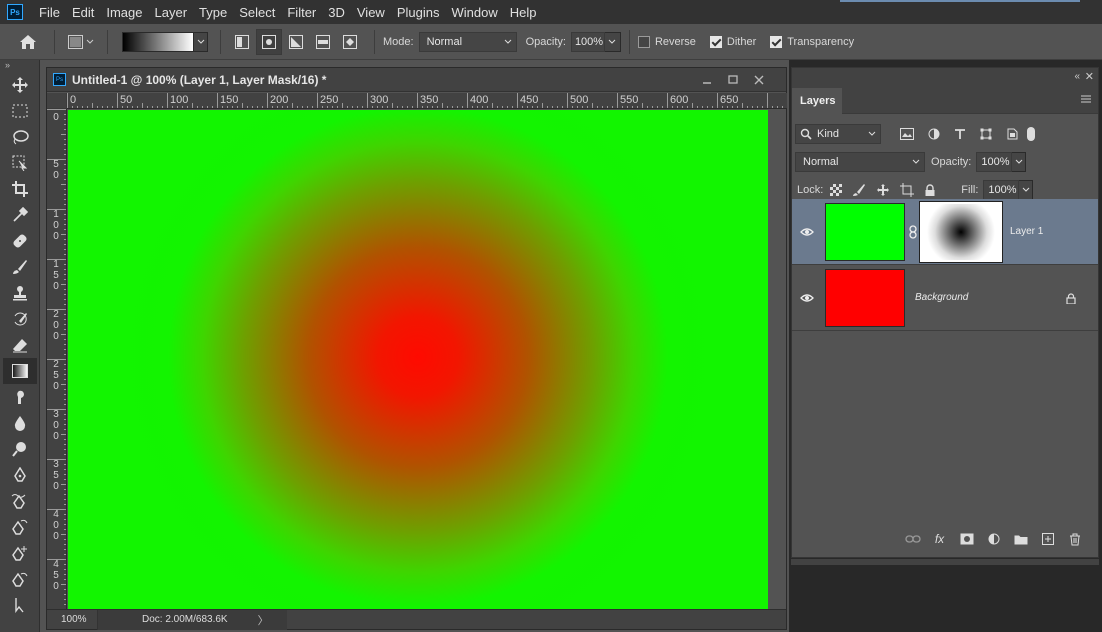 Image resolution: width=1102 pixels, height=632 pixels. What do you see at coordinates (20, 527) in the screenshot?
I see `curvature-pen-tool` at bounding box center [20, 527].